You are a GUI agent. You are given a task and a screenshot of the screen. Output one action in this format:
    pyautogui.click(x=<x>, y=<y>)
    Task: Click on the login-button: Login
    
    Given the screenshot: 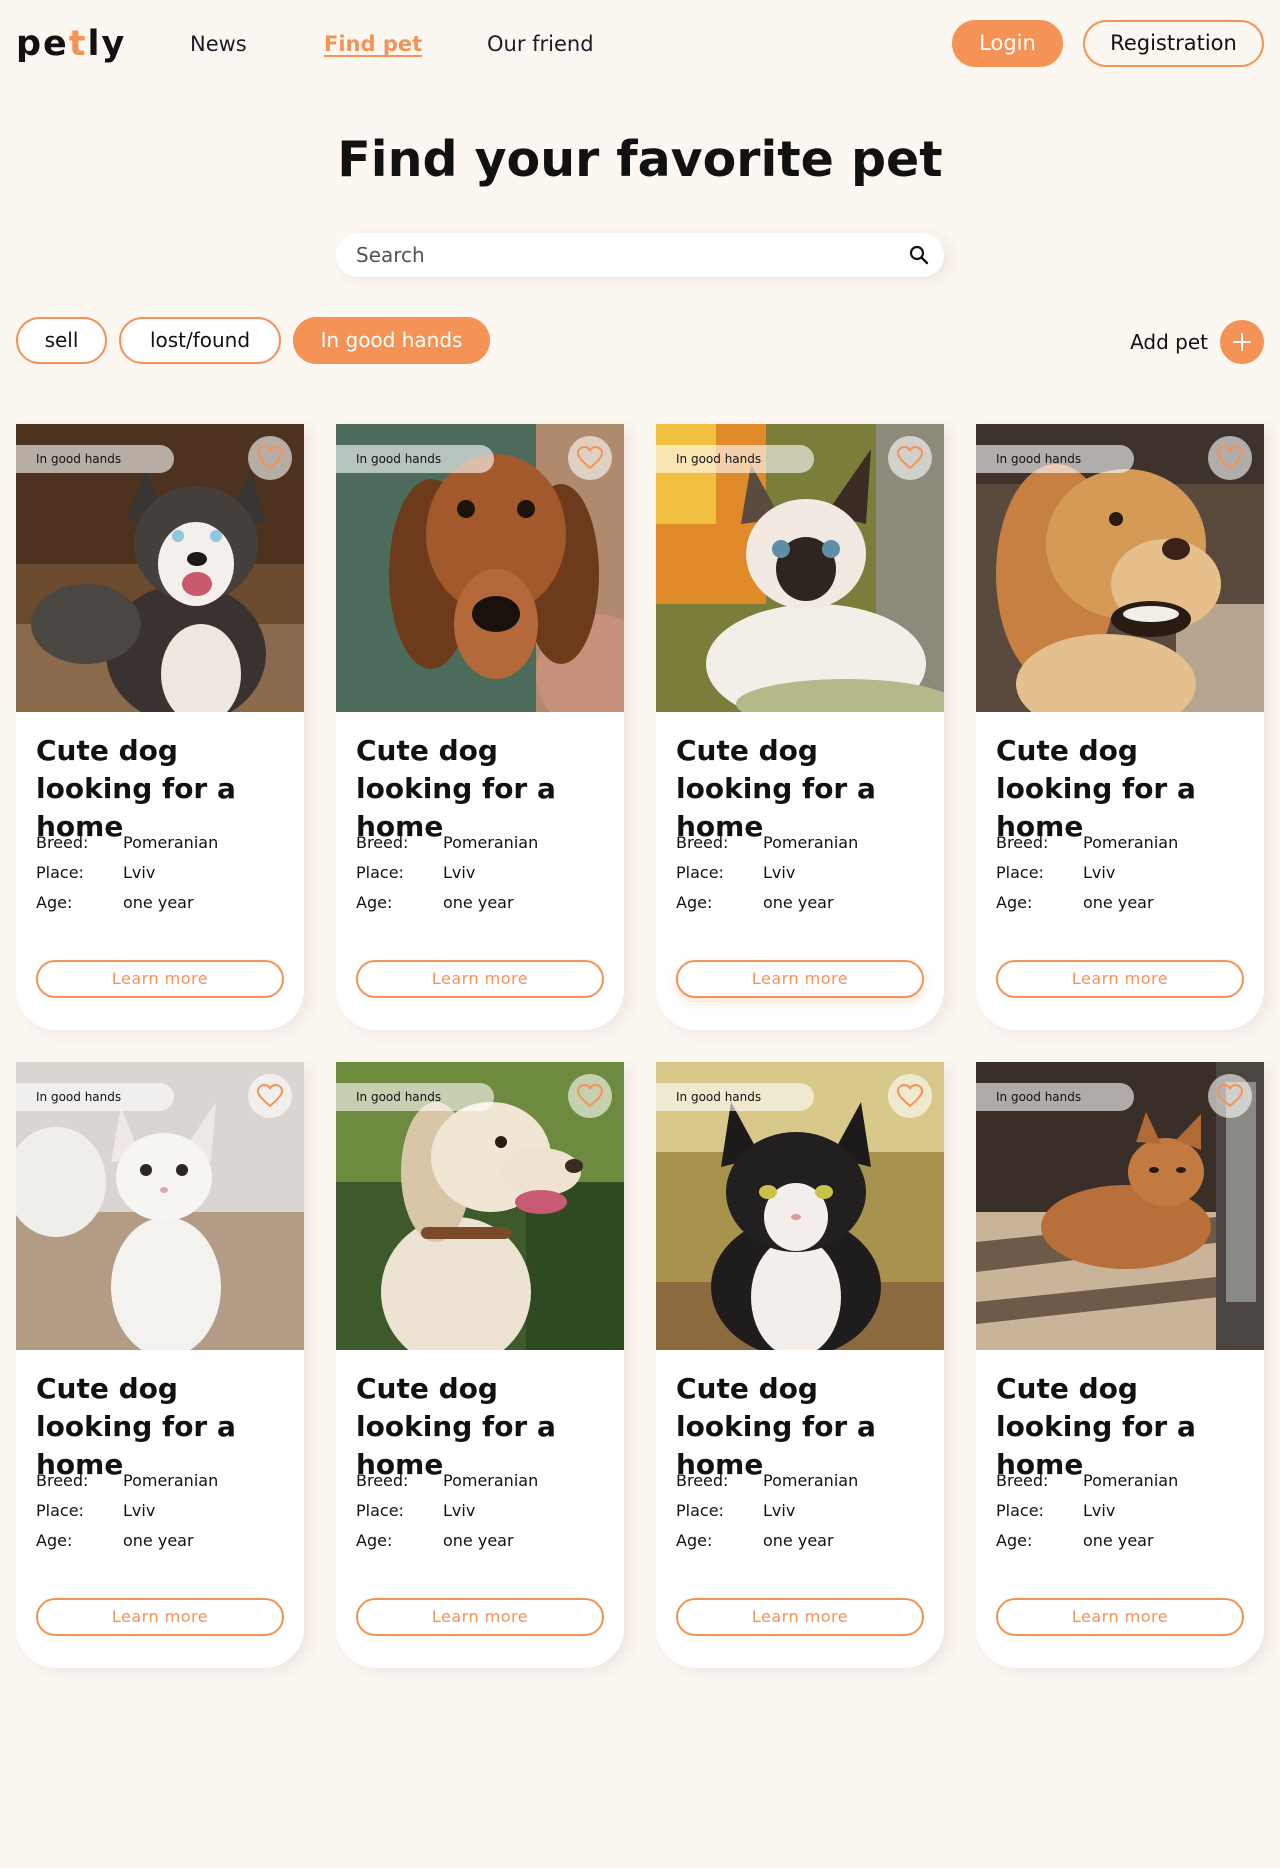 What is the action you would take?
    pyautogui.click(x=1007, y=43)
    